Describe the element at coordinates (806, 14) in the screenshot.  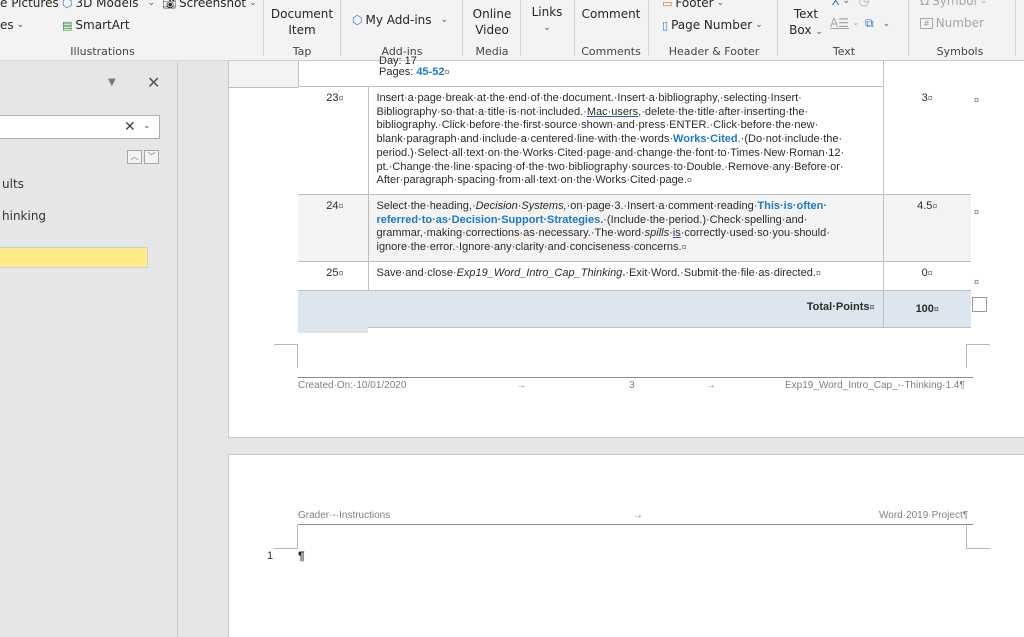
I see `text-box-label-1: Text` at that location.